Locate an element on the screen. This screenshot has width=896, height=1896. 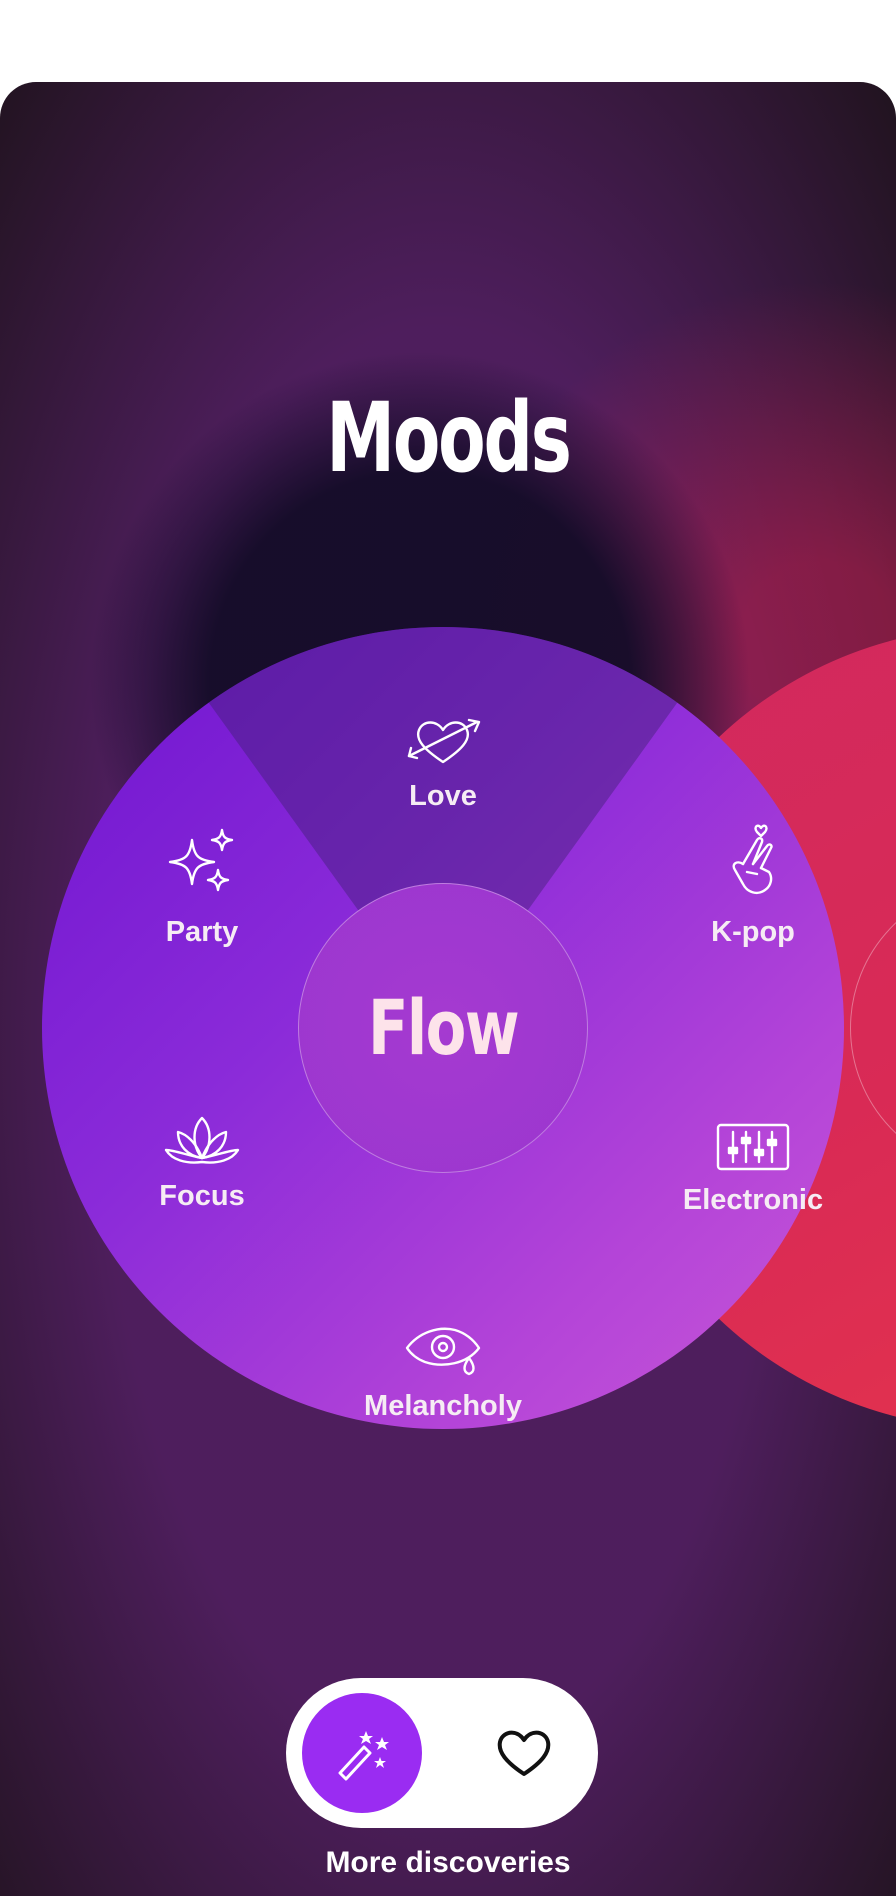
equalizer-icon is located at coordinates (753, 1147).